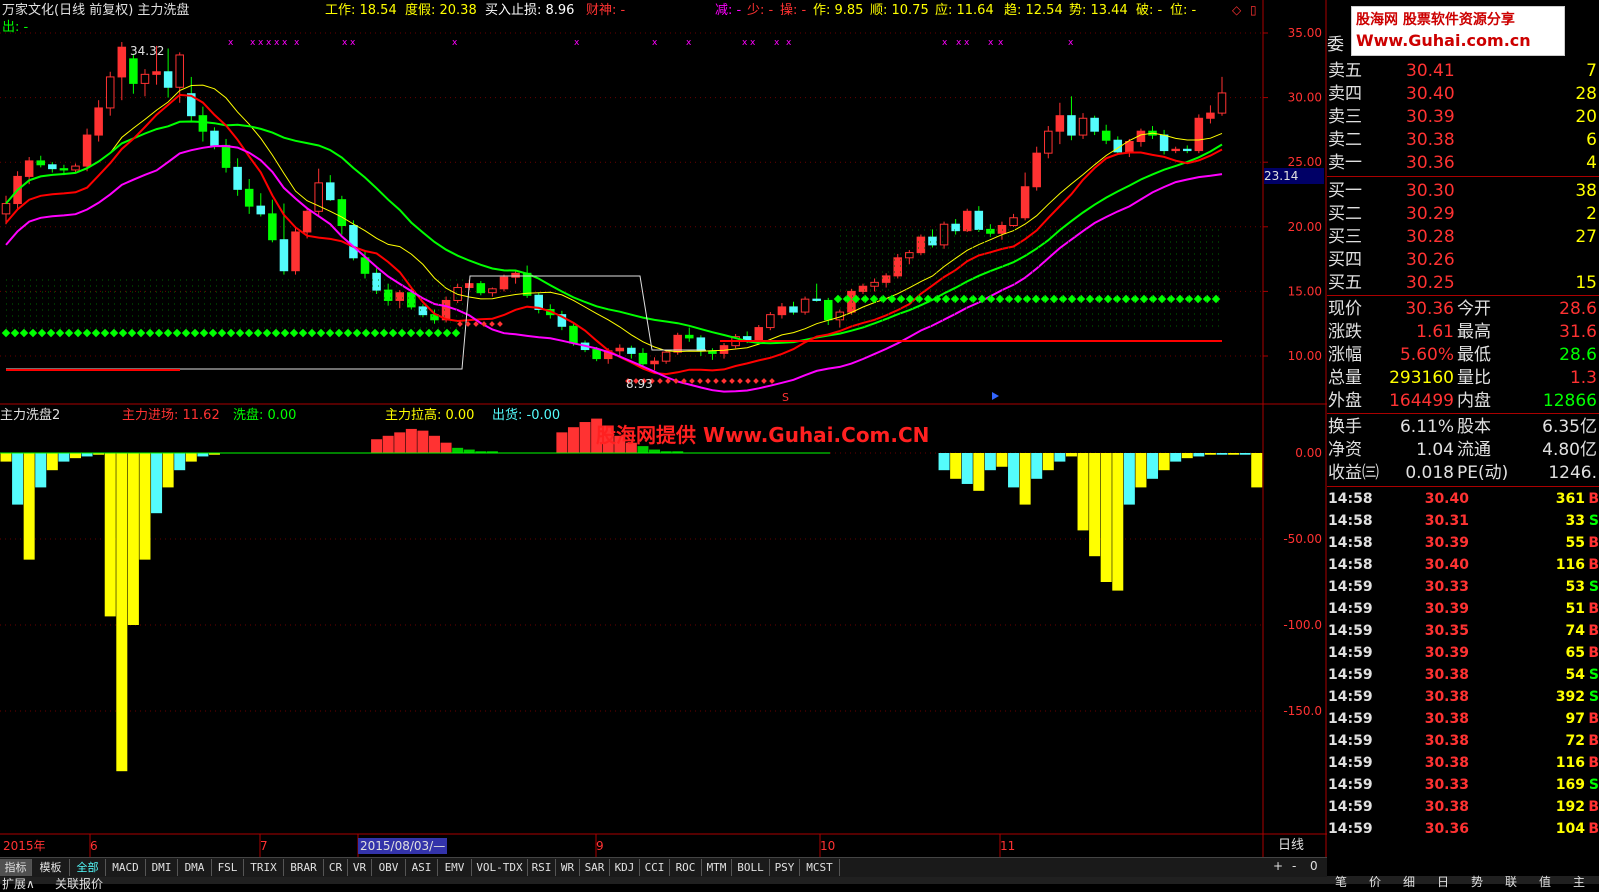  What do you see at coordinates (1578, 309) in the screenshot?
I see `stat-value-2: 28.6` at bounding box center [1578, 309].